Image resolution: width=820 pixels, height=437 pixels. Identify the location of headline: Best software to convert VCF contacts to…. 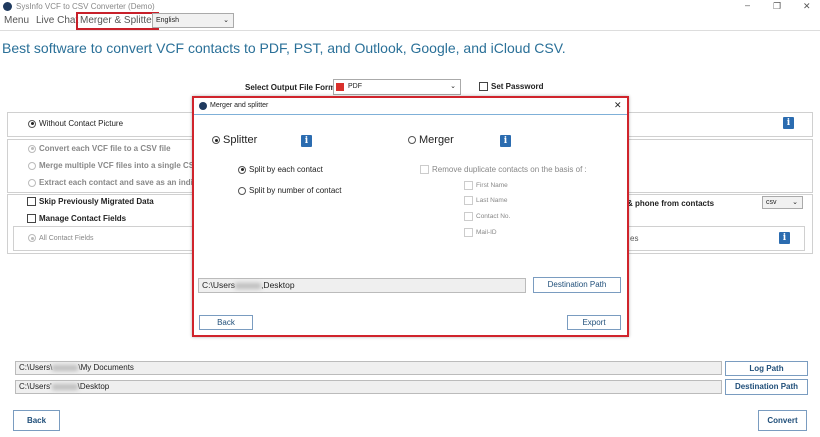
(284, 48).